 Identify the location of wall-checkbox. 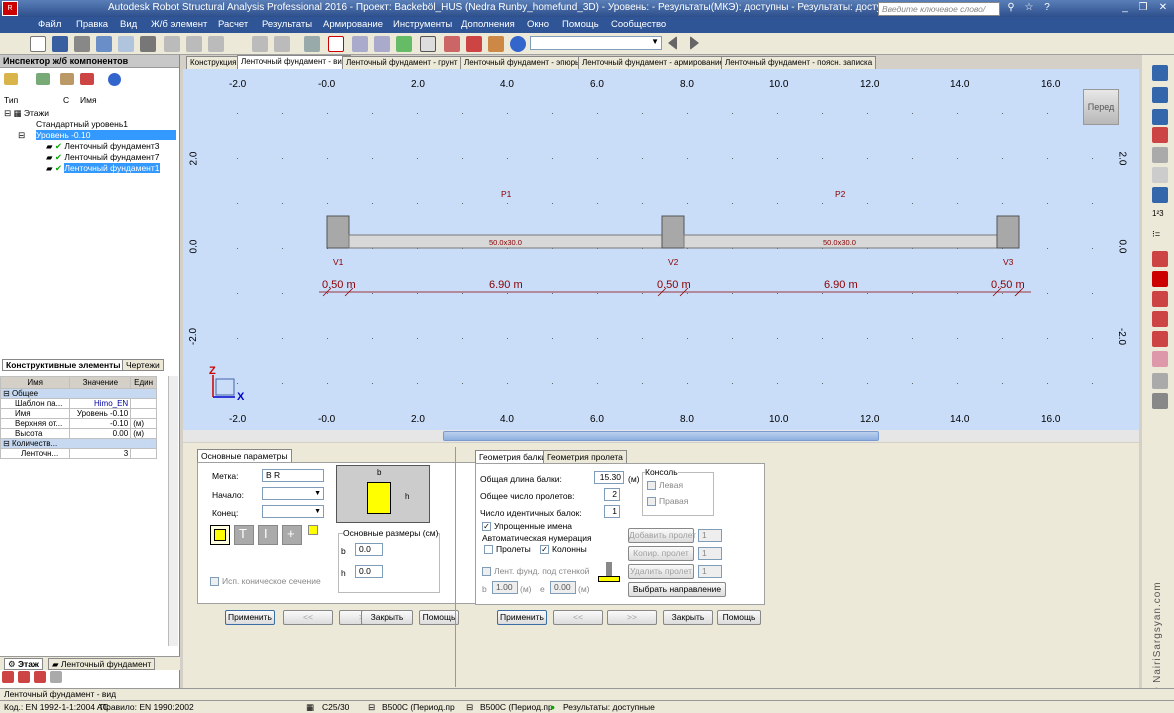
(486, 571).